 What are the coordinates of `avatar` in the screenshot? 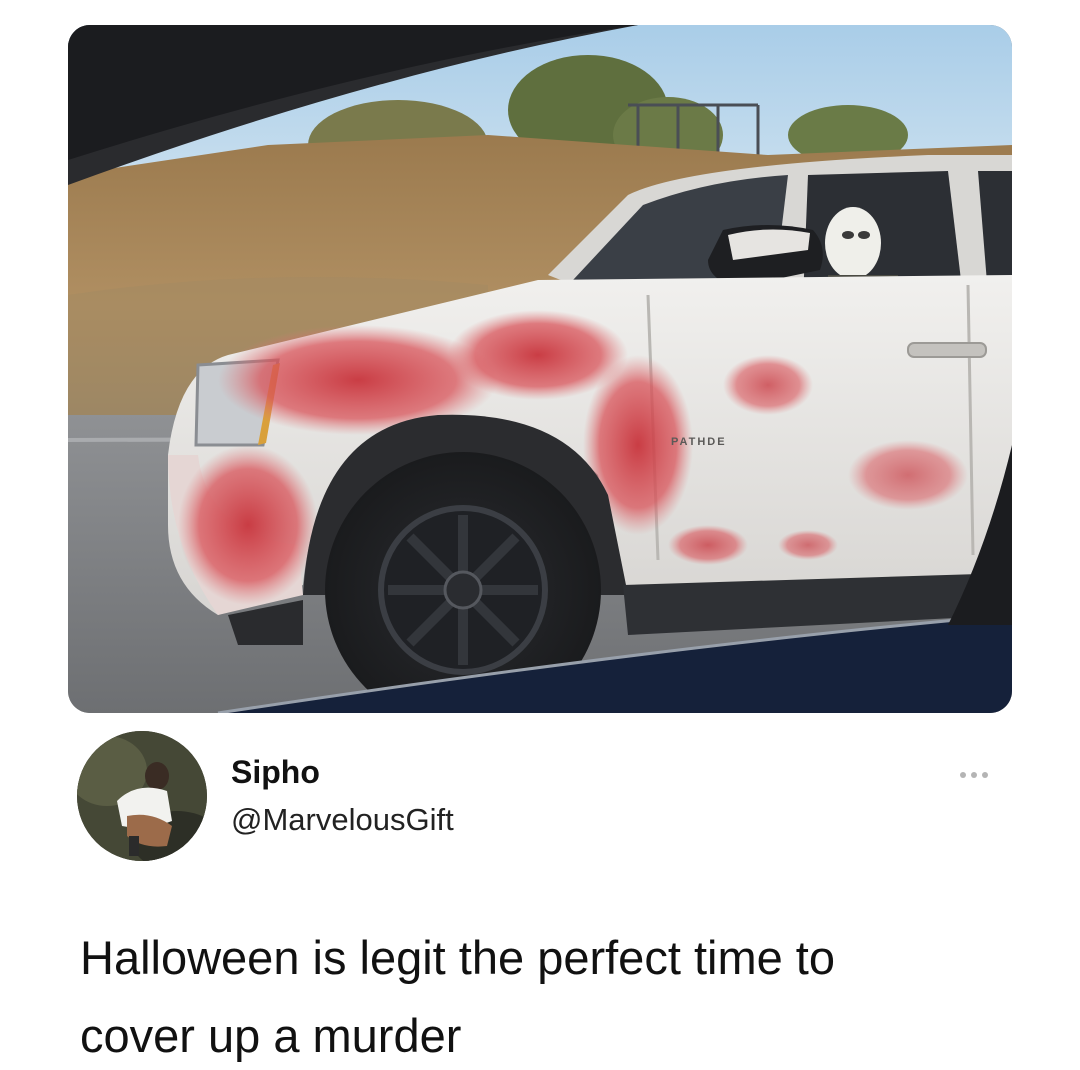 It's located at (142, 796).